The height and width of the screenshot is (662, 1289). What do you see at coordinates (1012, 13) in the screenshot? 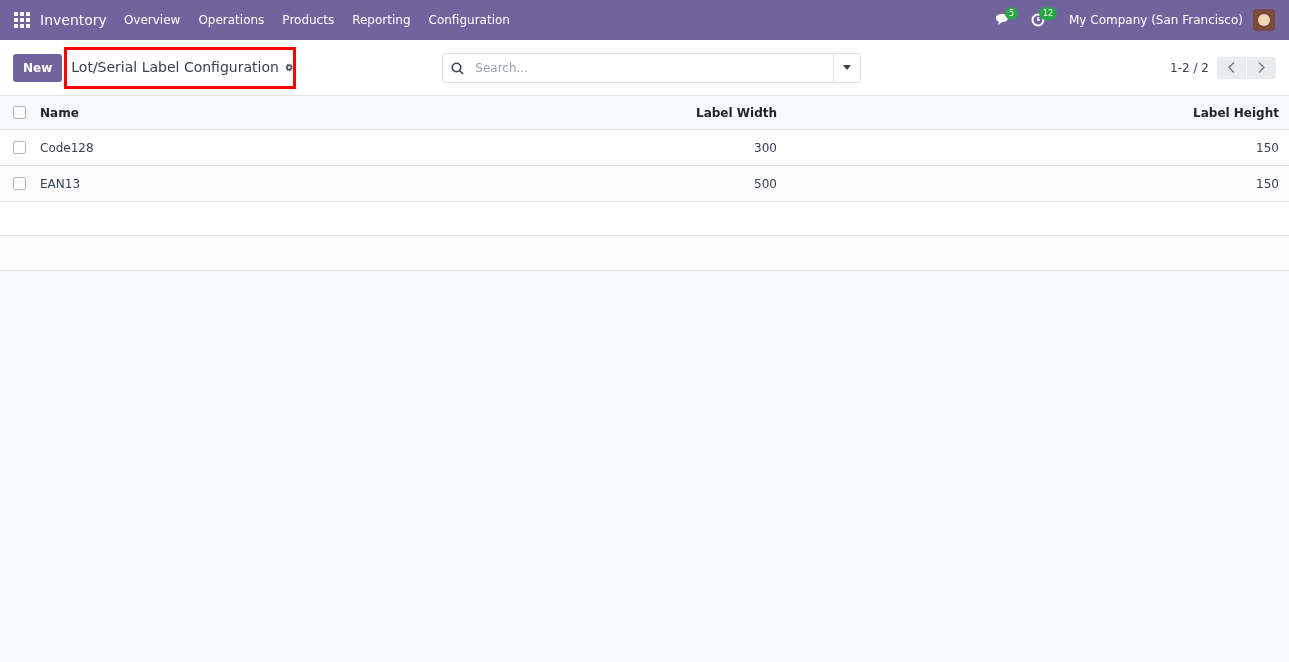
I see `message-count-badge: 5` at bounding box center [1012, 13].